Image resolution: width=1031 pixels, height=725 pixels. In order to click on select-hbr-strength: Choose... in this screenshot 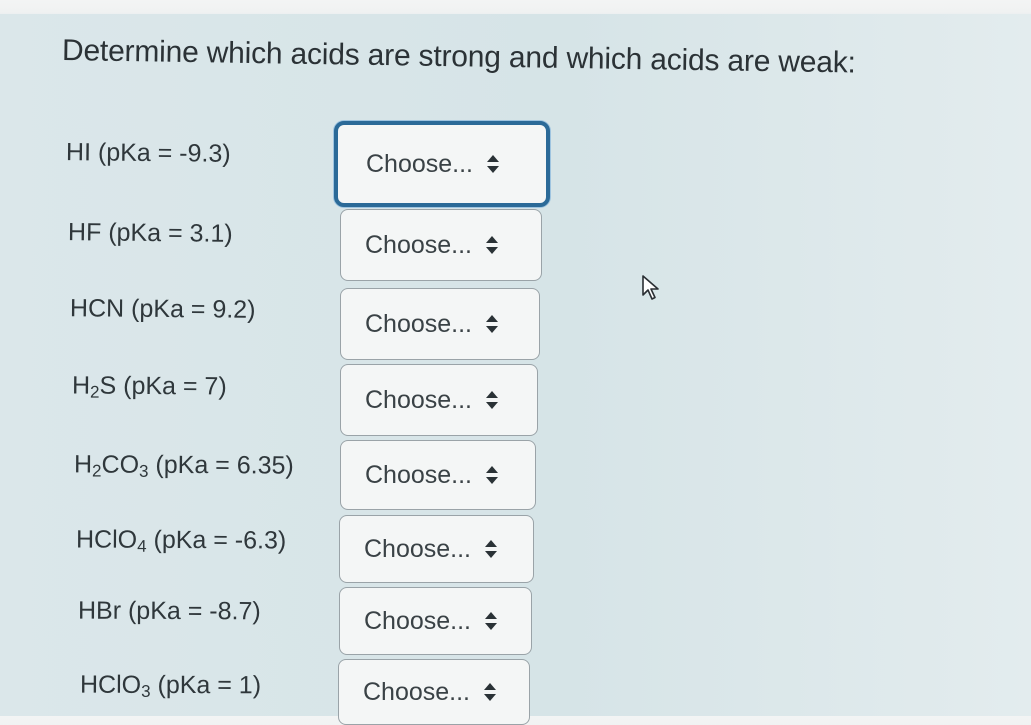, I will do `click(435, 621)`.